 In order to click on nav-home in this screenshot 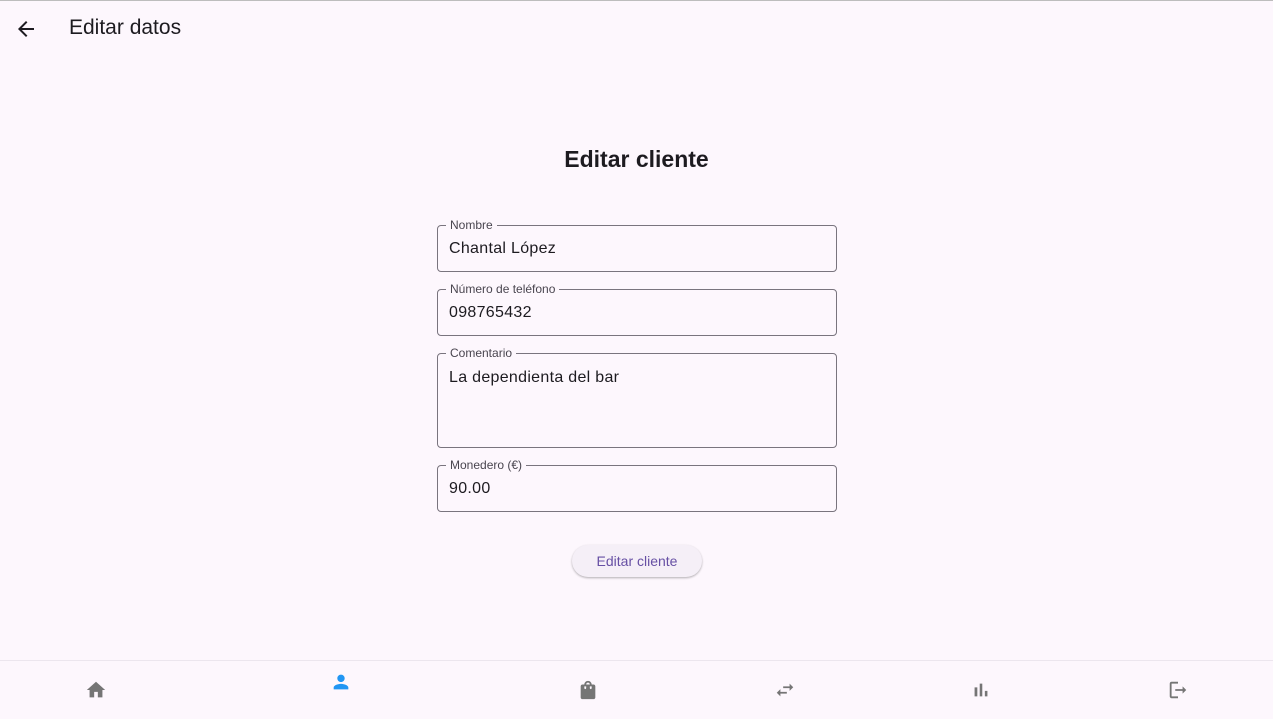, I will do `click(96, 690)`.